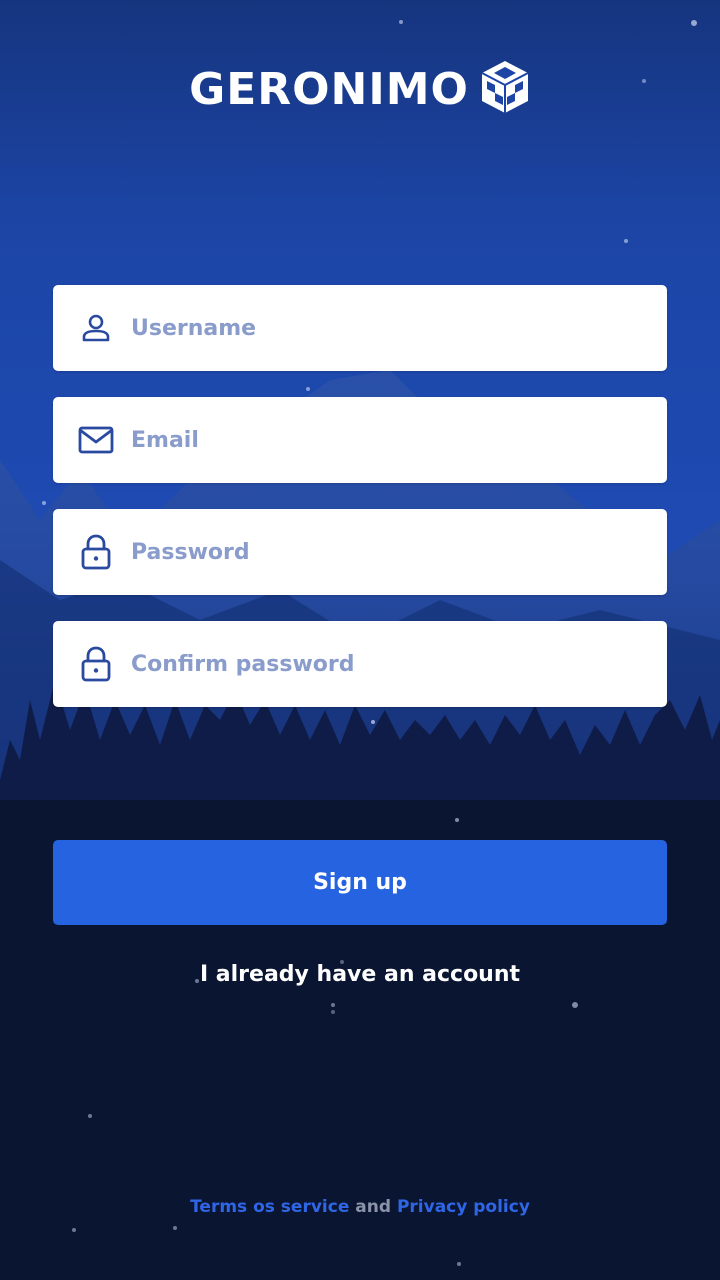  I want to click on mail-icon, so click(96, 440).